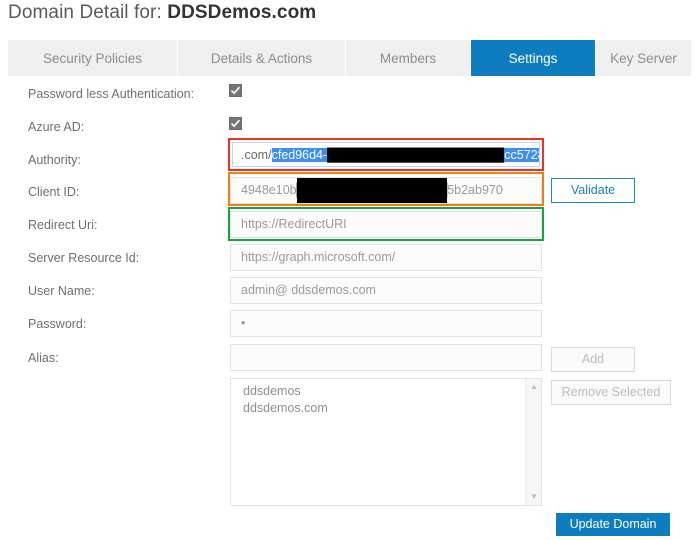  What do you see at coordinates (372, 190) in the screenshot?
I see `client-id-redacted-block: █████████████████` at bounding box center [372, 190].